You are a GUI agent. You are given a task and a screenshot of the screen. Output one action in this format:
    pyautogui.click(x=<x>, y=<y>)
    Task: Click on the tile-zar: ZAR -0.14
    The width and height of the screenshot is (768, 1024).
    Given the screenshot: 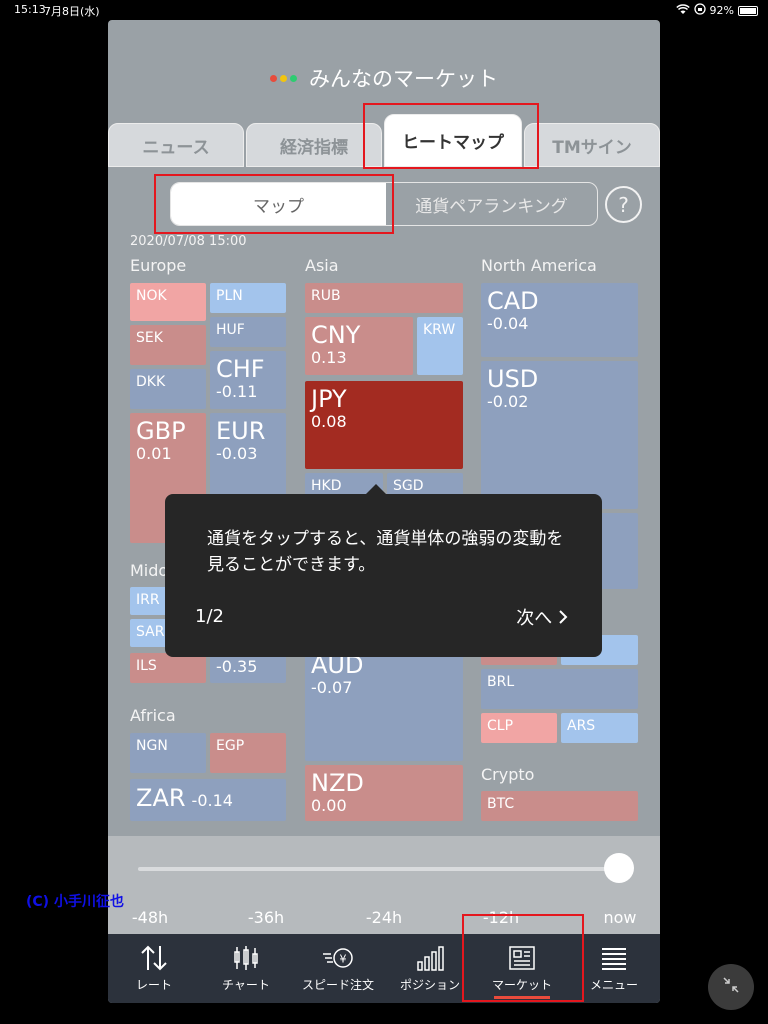 What is the action you would take?
    pyautogui.click(x=208, y=800)
    